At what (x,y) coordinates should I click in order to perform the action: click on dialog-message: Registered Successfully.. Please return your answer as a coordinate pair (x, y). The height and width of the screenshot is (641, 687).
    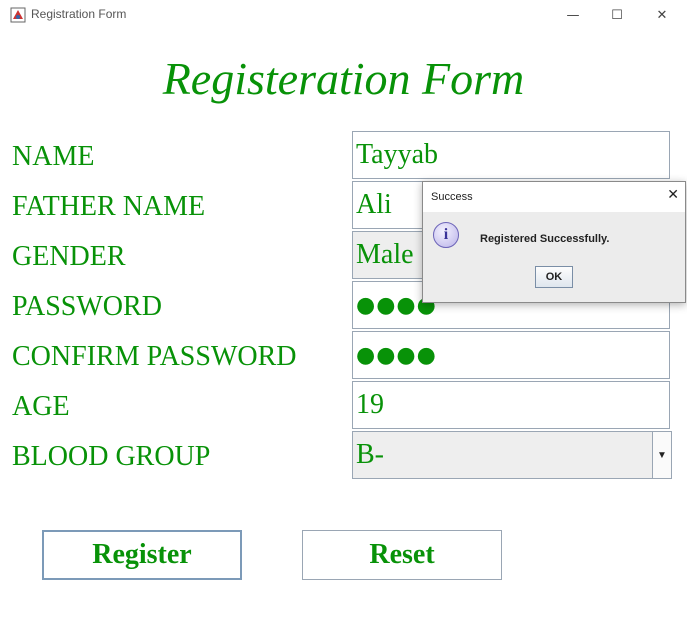
    Looking at the image, I should click on (545, 239).